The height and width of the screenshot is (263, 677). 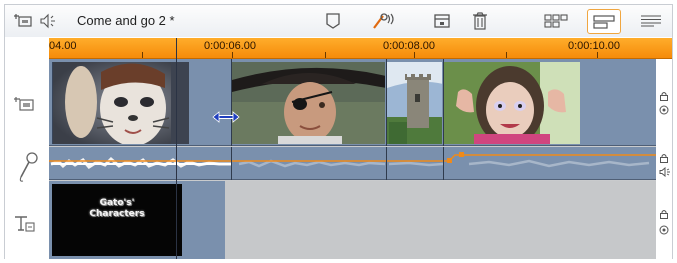 I want to click on ruler-label: 0:00:10.00, so click(x=594, y=46).